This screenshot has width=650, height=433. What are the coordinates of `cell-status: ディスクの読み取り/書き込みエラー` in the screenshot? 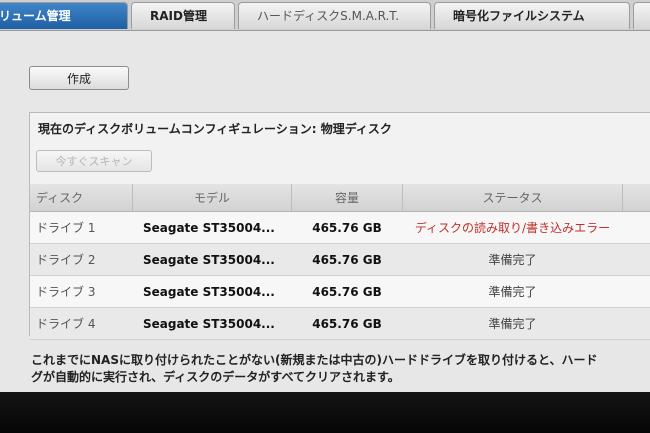 It's located at (512, 227).